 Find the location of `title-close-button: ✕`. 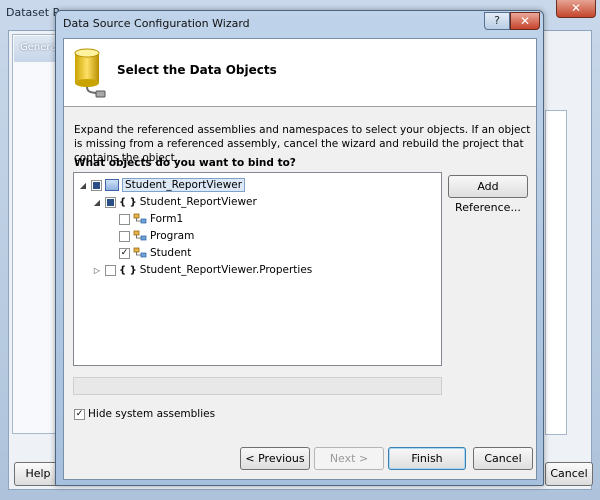

title-close-button: ✕ is located at coordinates (525, 21).